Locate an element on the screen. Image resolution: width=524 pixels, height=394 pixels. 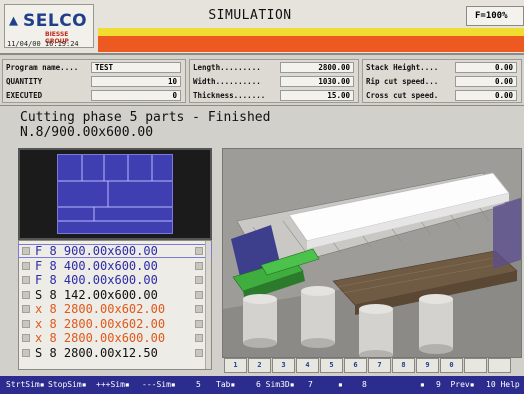
status-part: N.8/900.00x600.00 is located at coordinates (87, 132).